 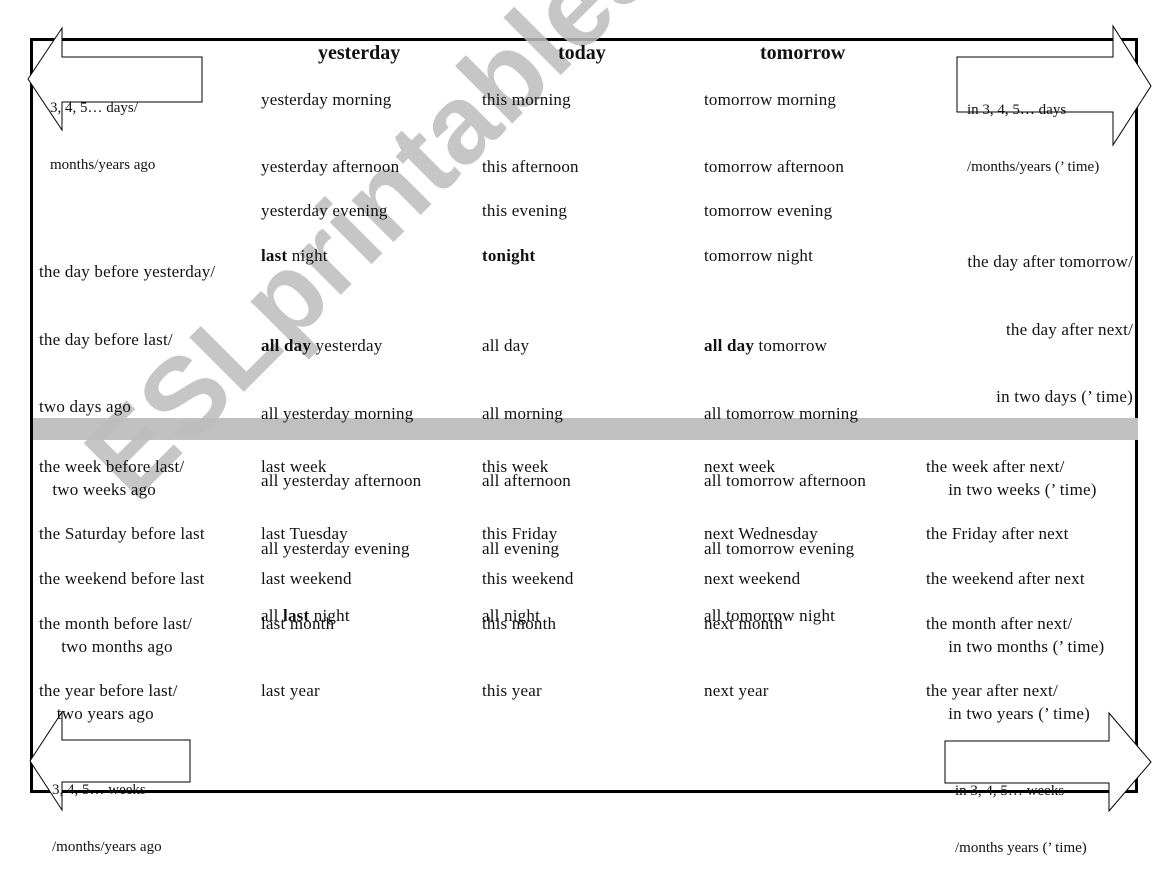 I want to click on text-line: last weekend, so click(x=306, y=578).